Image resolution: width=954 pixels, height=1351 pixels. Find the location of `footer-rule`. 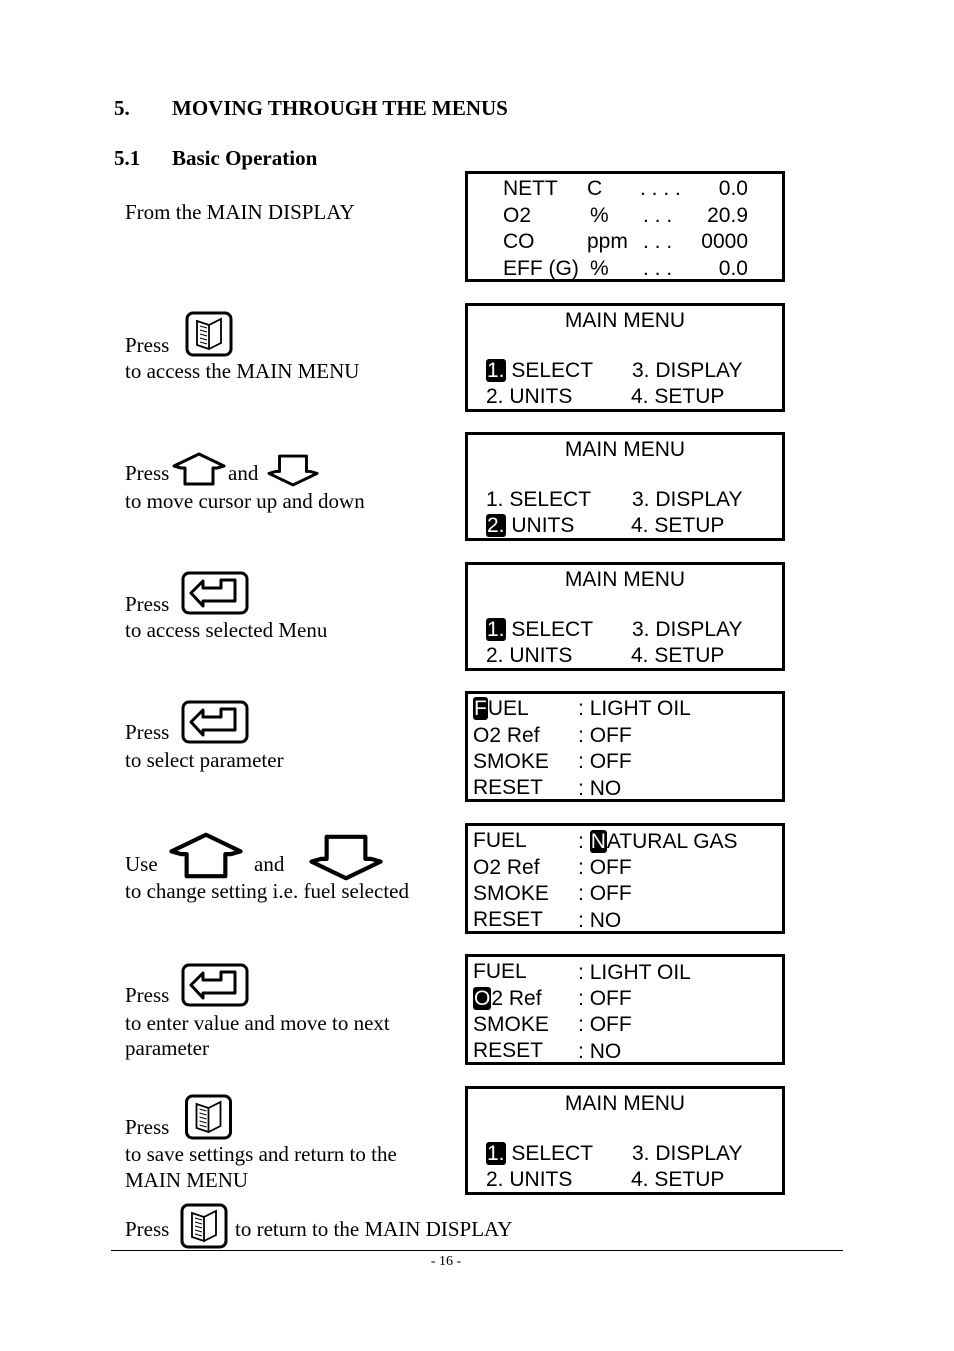

footer-rule is located at coordinates (477, 1250).